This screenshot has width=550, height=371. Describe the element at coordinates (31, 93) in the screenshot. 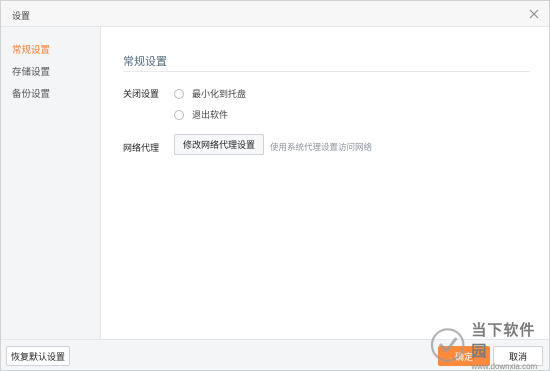

I see `sidebar-item-backup: 备份设置` at that location.